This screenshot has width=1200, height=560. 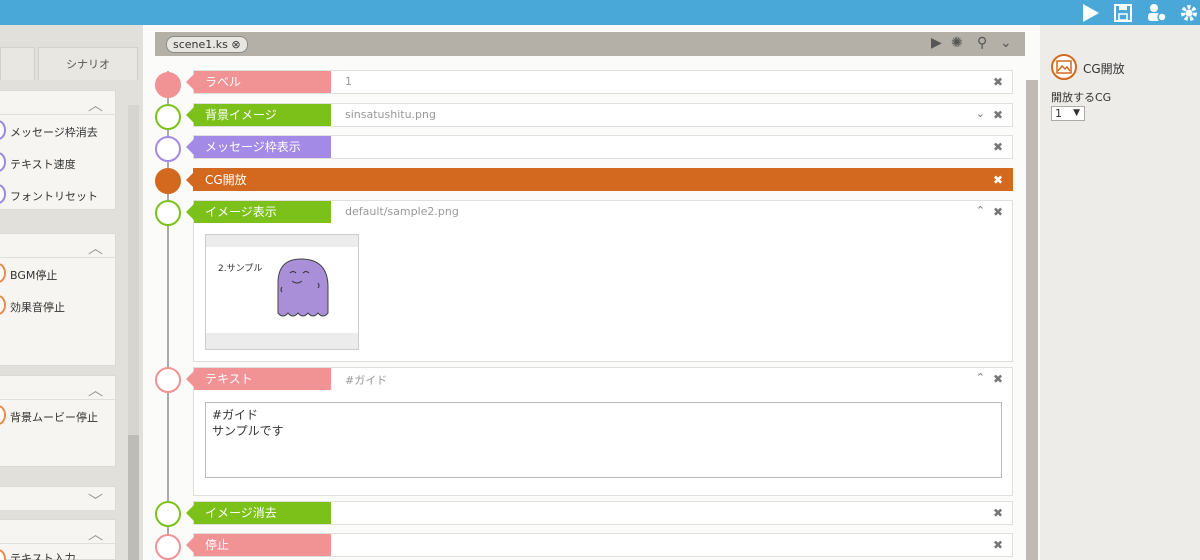 What do you see at coordinates (133, 497) in the screenshot?
I see `scrollbar-thumb` at bounding box center [133, 497].